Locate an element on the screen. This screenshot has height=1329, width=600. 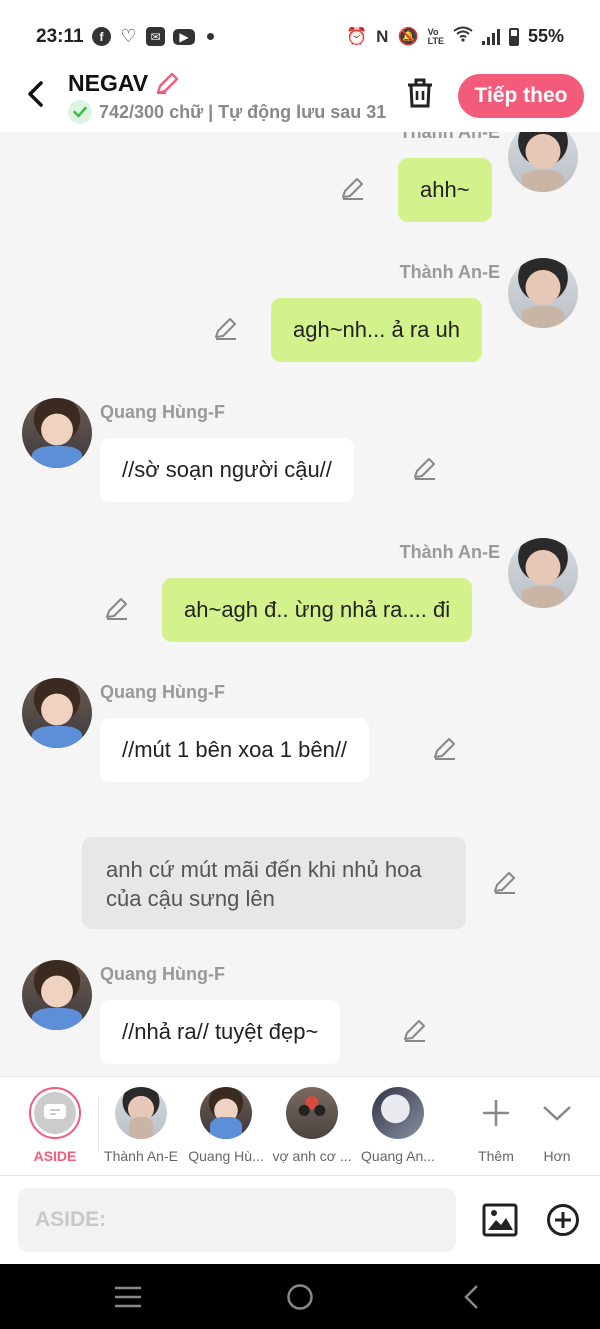
message-bubble: agh~nh... ả ra uh is located at coordinates (376, 330).